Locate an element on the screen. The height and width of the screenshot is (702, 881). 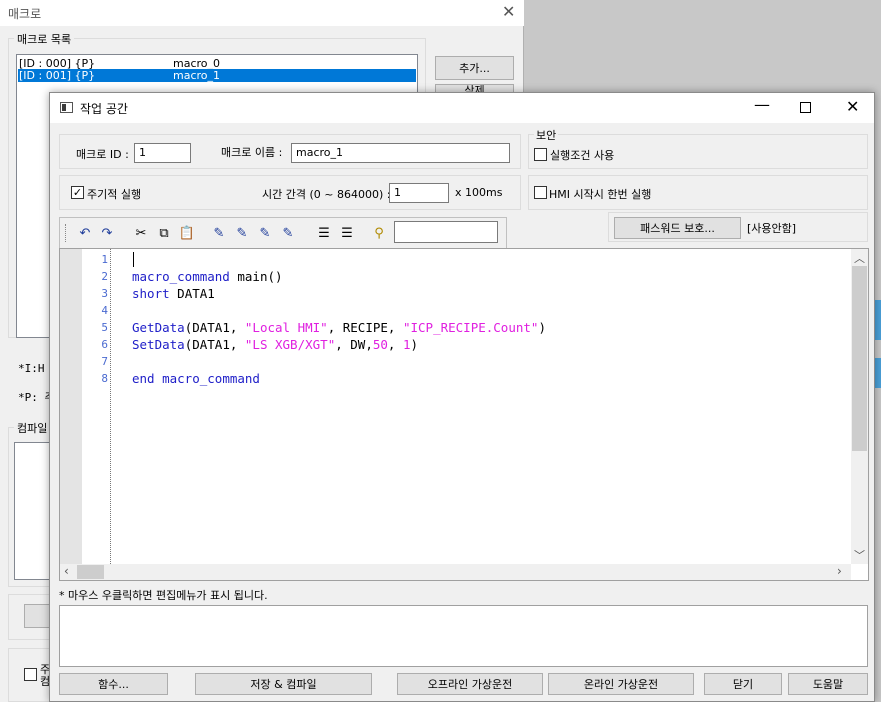
help-button: 도움말 is located at coordinates (828, 684).